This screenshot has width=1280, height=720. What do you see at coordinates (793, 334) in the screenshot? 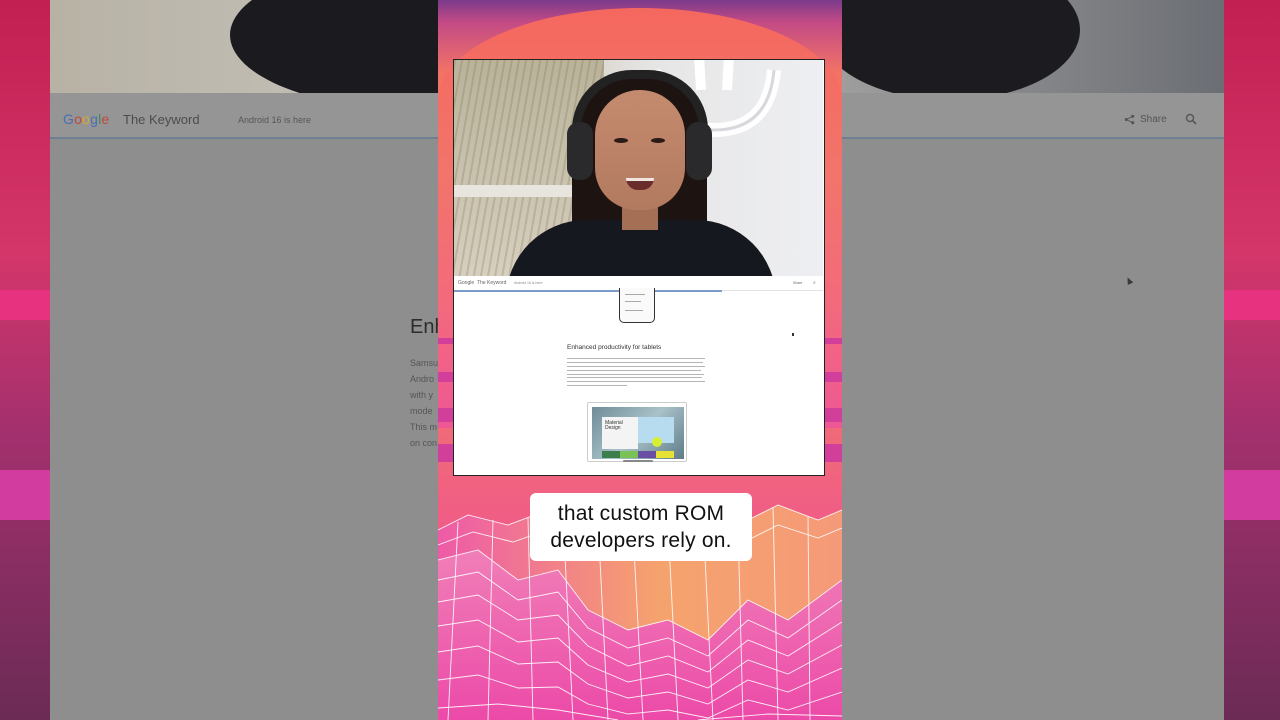
I see `mouse-cursor` at bounding box center [793, 334].